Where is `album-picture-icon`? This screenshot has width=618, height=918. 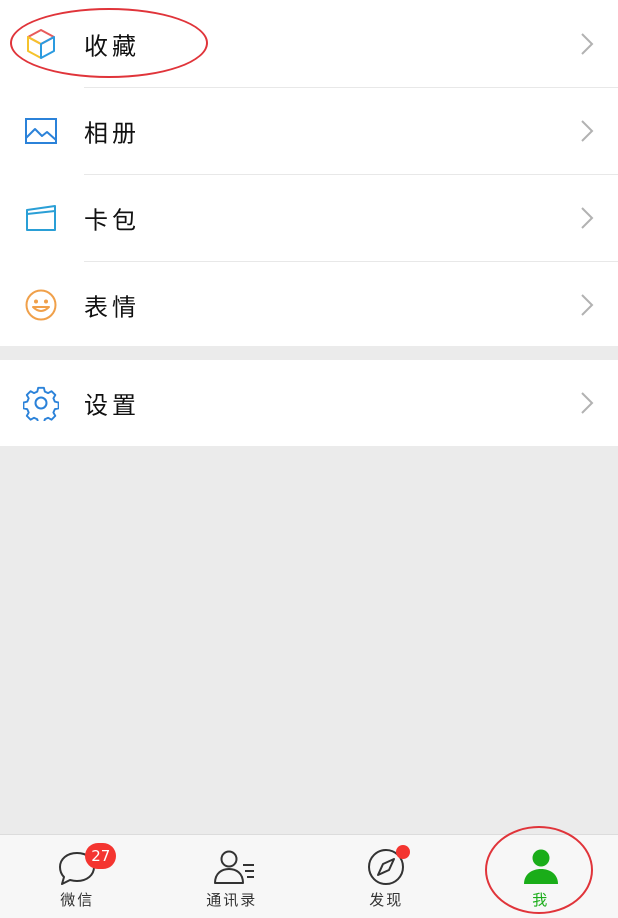 album-picture-icon is located at coordinates (41, 131).